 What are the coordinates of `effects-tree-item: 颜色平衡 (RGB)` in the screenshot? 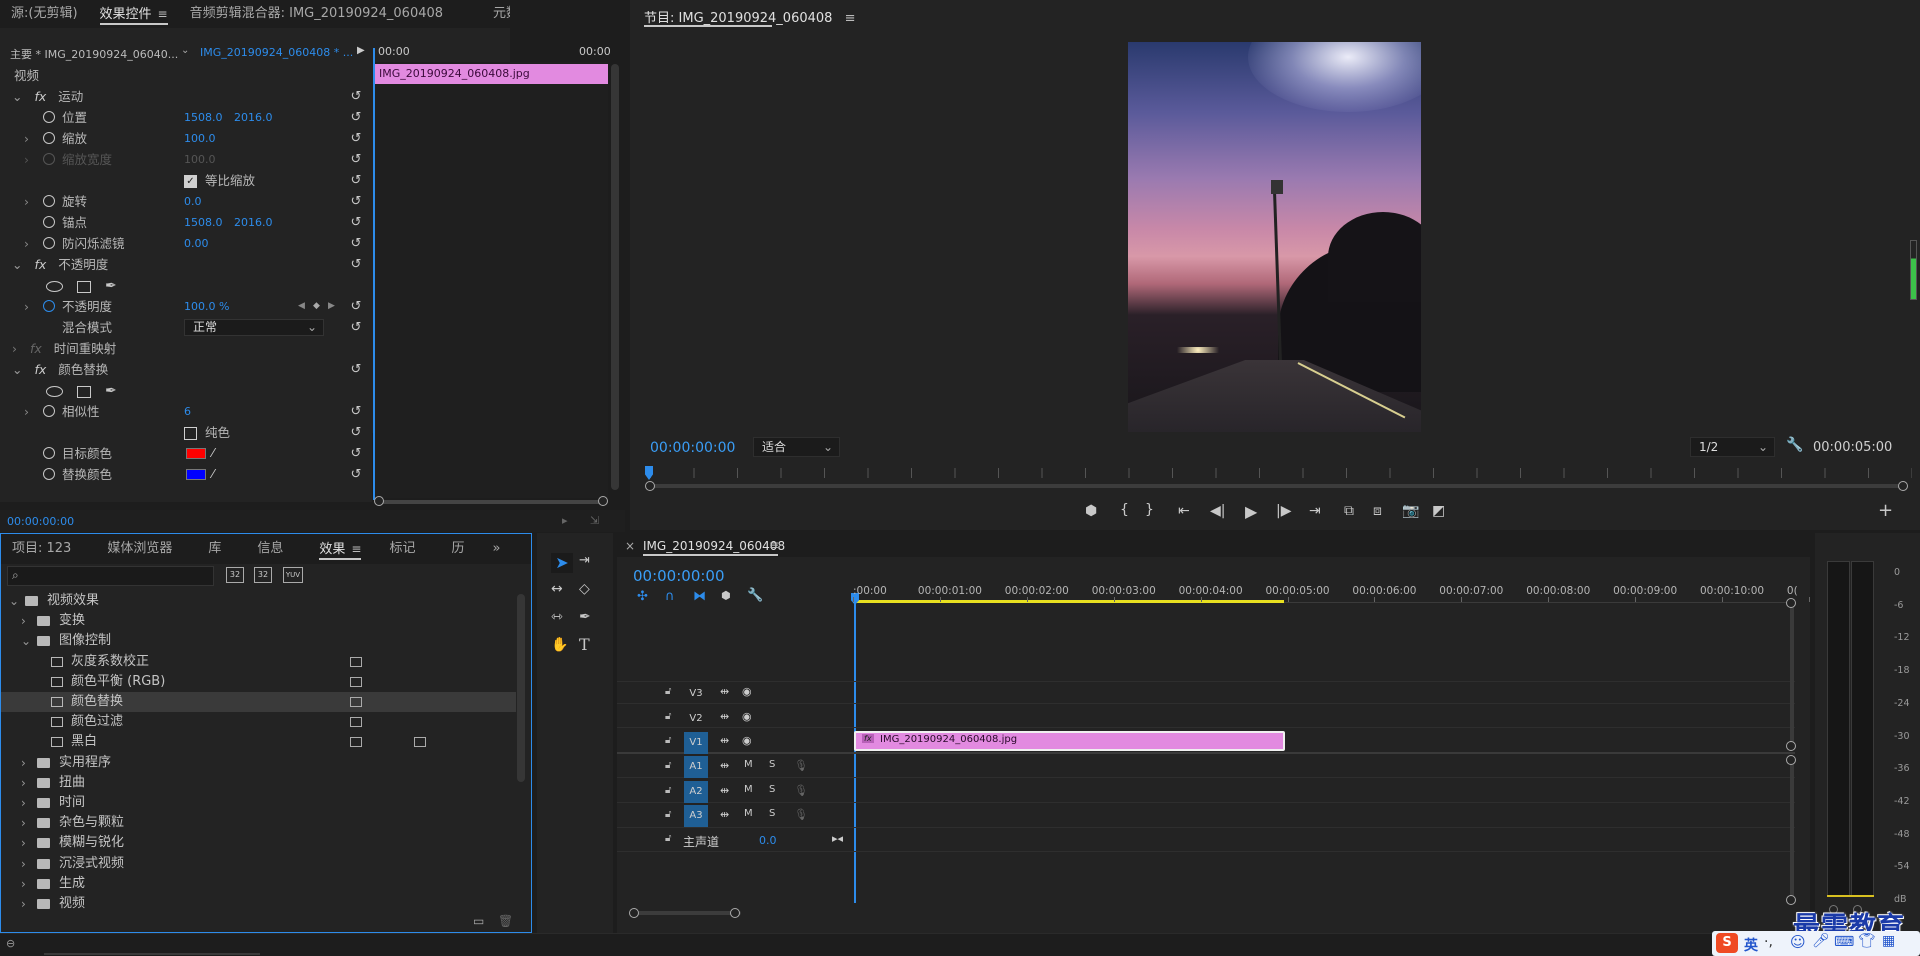 It's located at (258, 682).